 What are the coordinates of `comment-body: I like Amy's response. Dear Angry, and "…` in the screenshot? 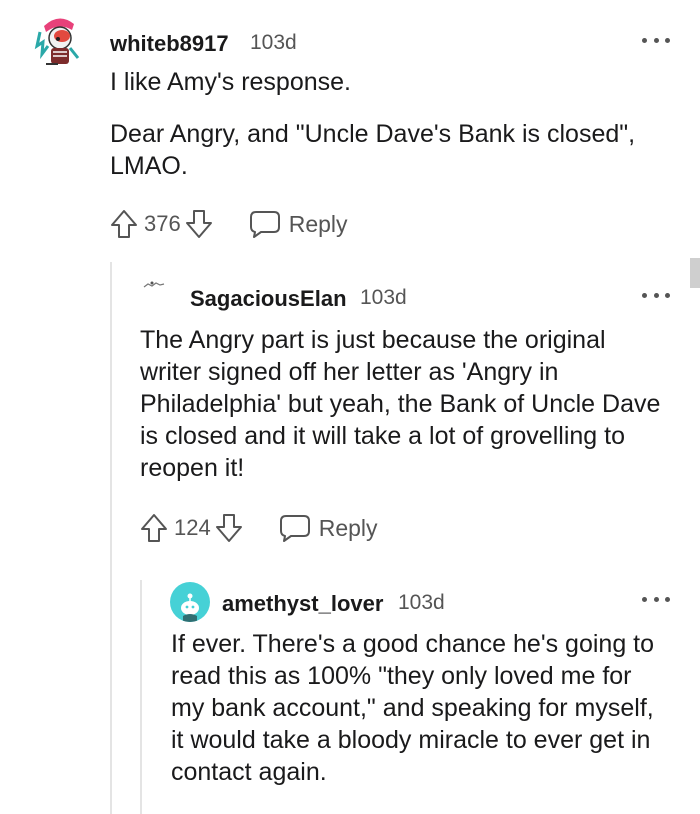 It's located at (395, 124).